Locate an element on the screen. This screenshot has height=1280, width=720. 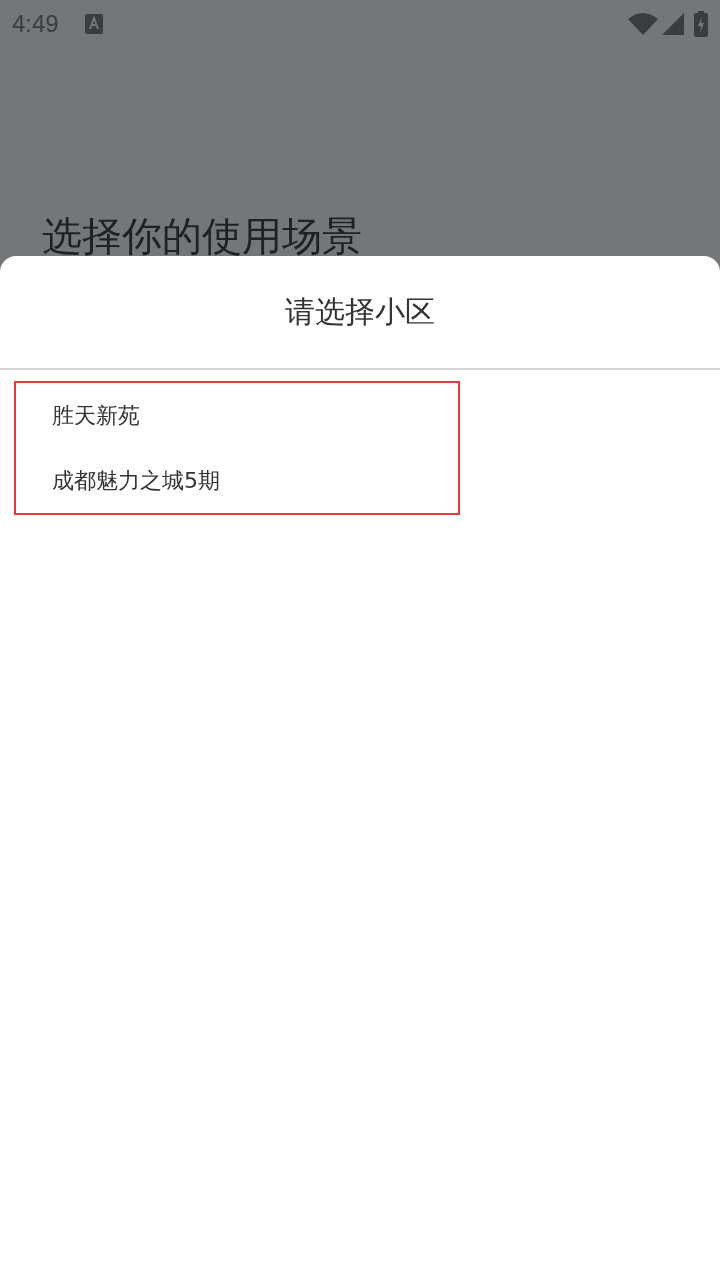
wifi-icon is located at coordinates (643, 24).